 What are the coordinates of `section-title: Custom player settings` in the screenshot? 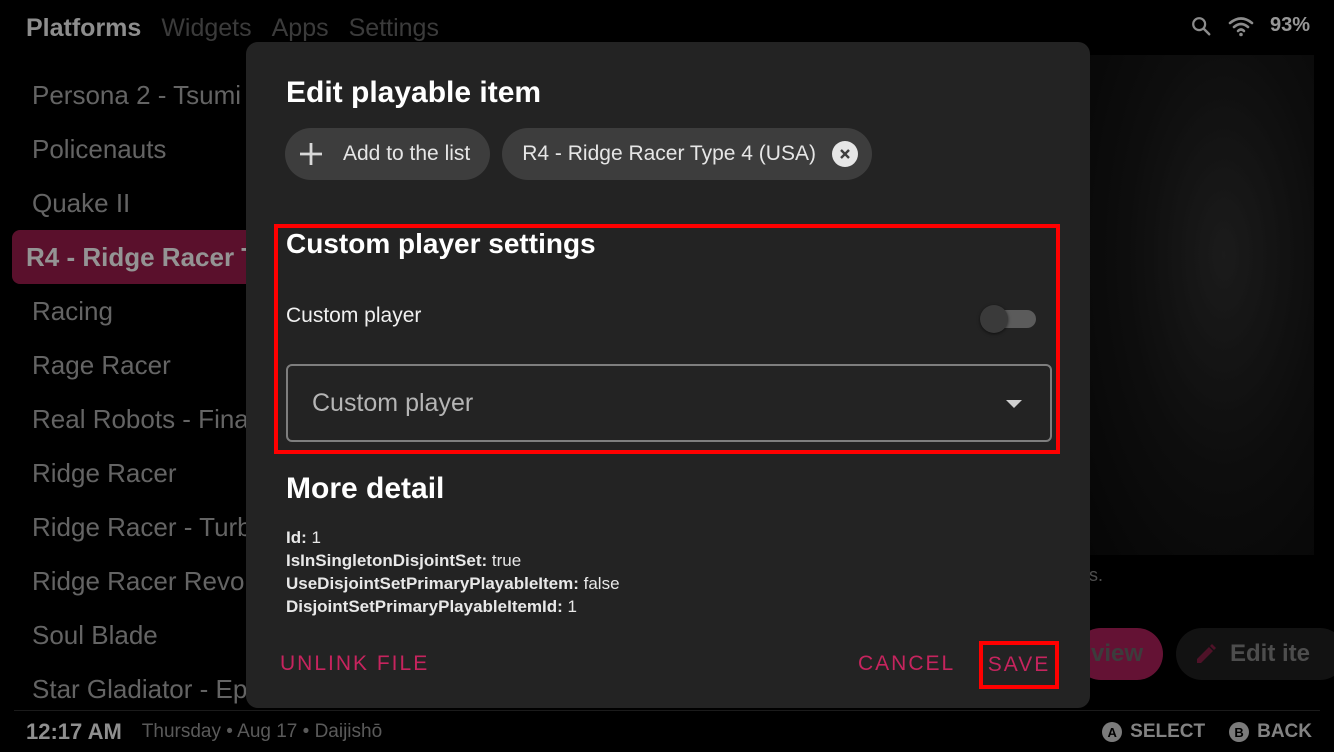 It's located at (441, 243).